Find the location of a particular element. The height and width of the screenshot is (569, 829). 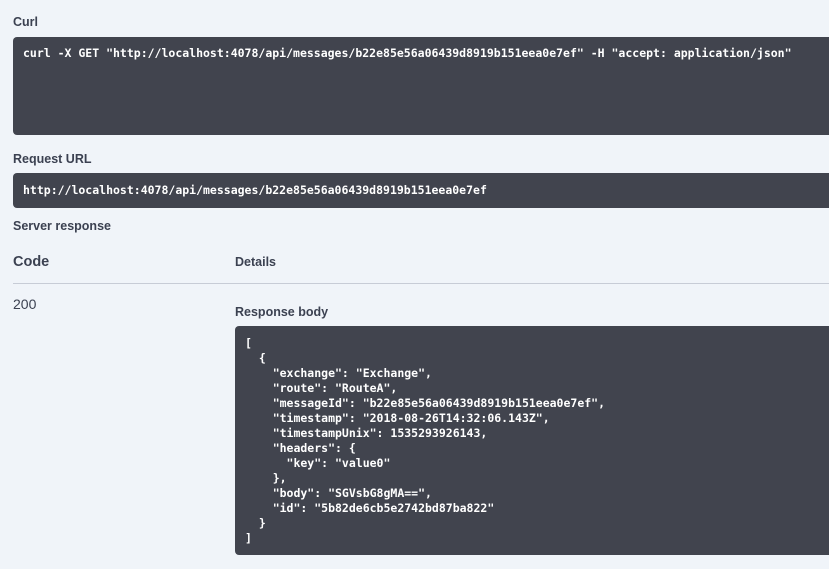

request-url-label: Request URL is located at coordinates (52, 159).